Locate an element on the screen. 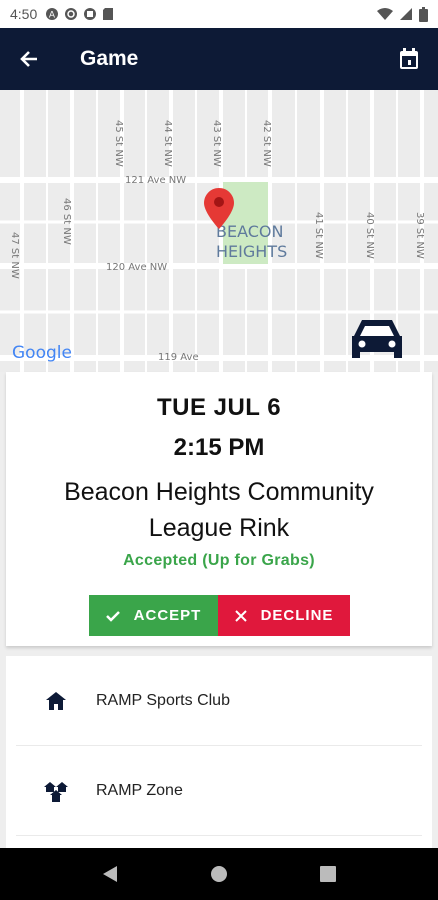  street-label: 39 St NW is located at coordinates (419, 235).